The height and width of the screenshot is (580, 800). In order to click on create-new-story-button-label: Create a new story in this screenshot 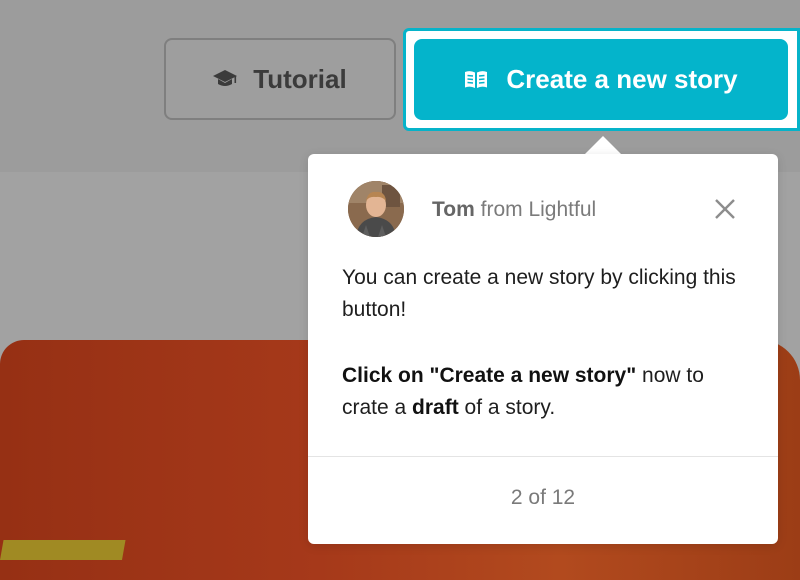, I will do `click(622, 79)`.